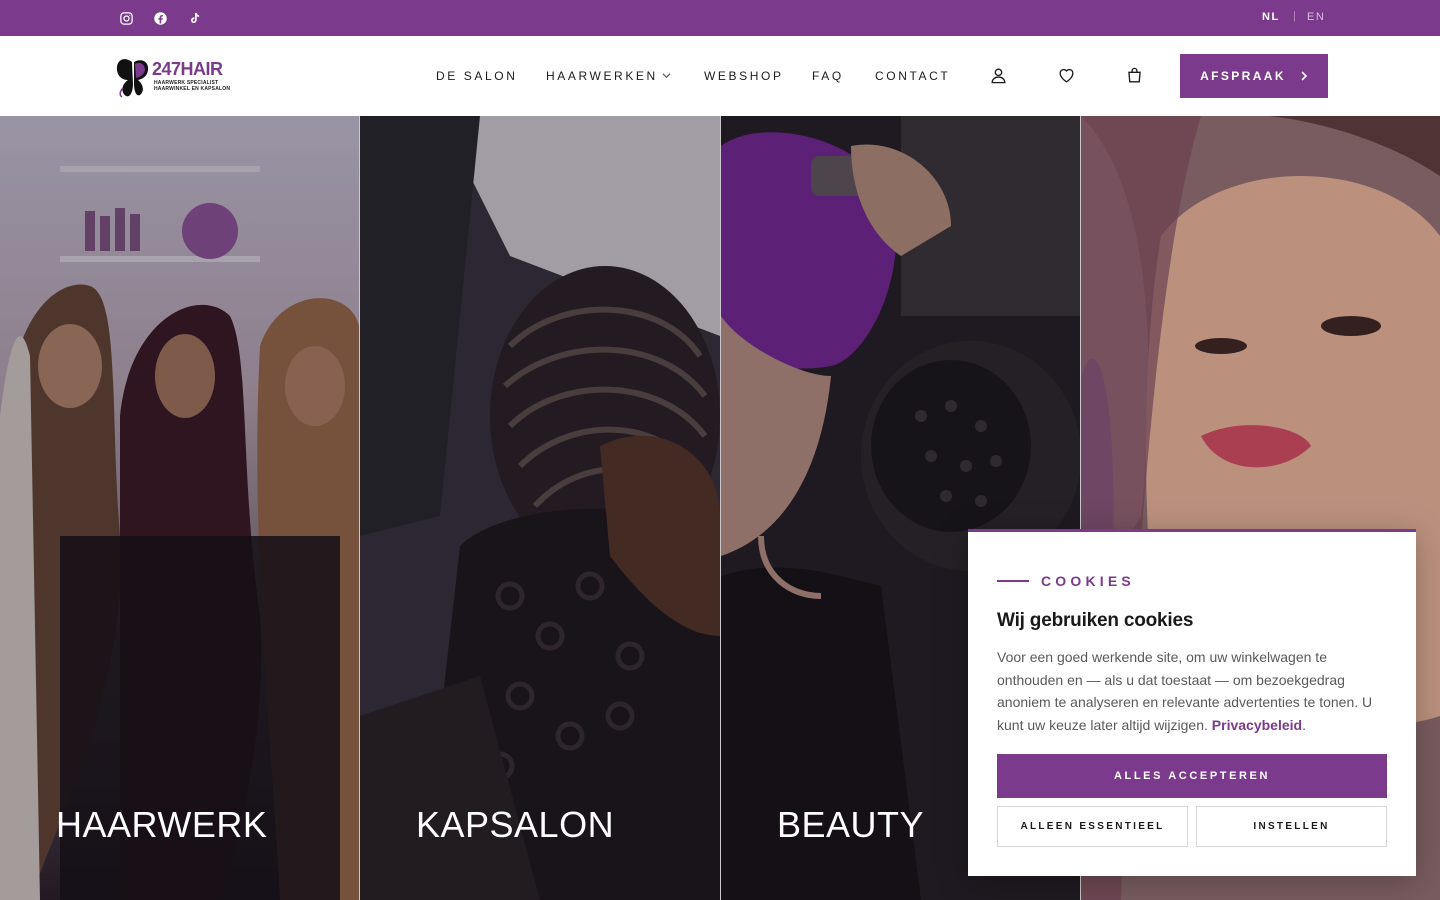 This screenshot has width=1440, height=900. What do you see at coordinates (998, 75) in the screenshot?
I see `account-icon` at bounding box center [998, 75].